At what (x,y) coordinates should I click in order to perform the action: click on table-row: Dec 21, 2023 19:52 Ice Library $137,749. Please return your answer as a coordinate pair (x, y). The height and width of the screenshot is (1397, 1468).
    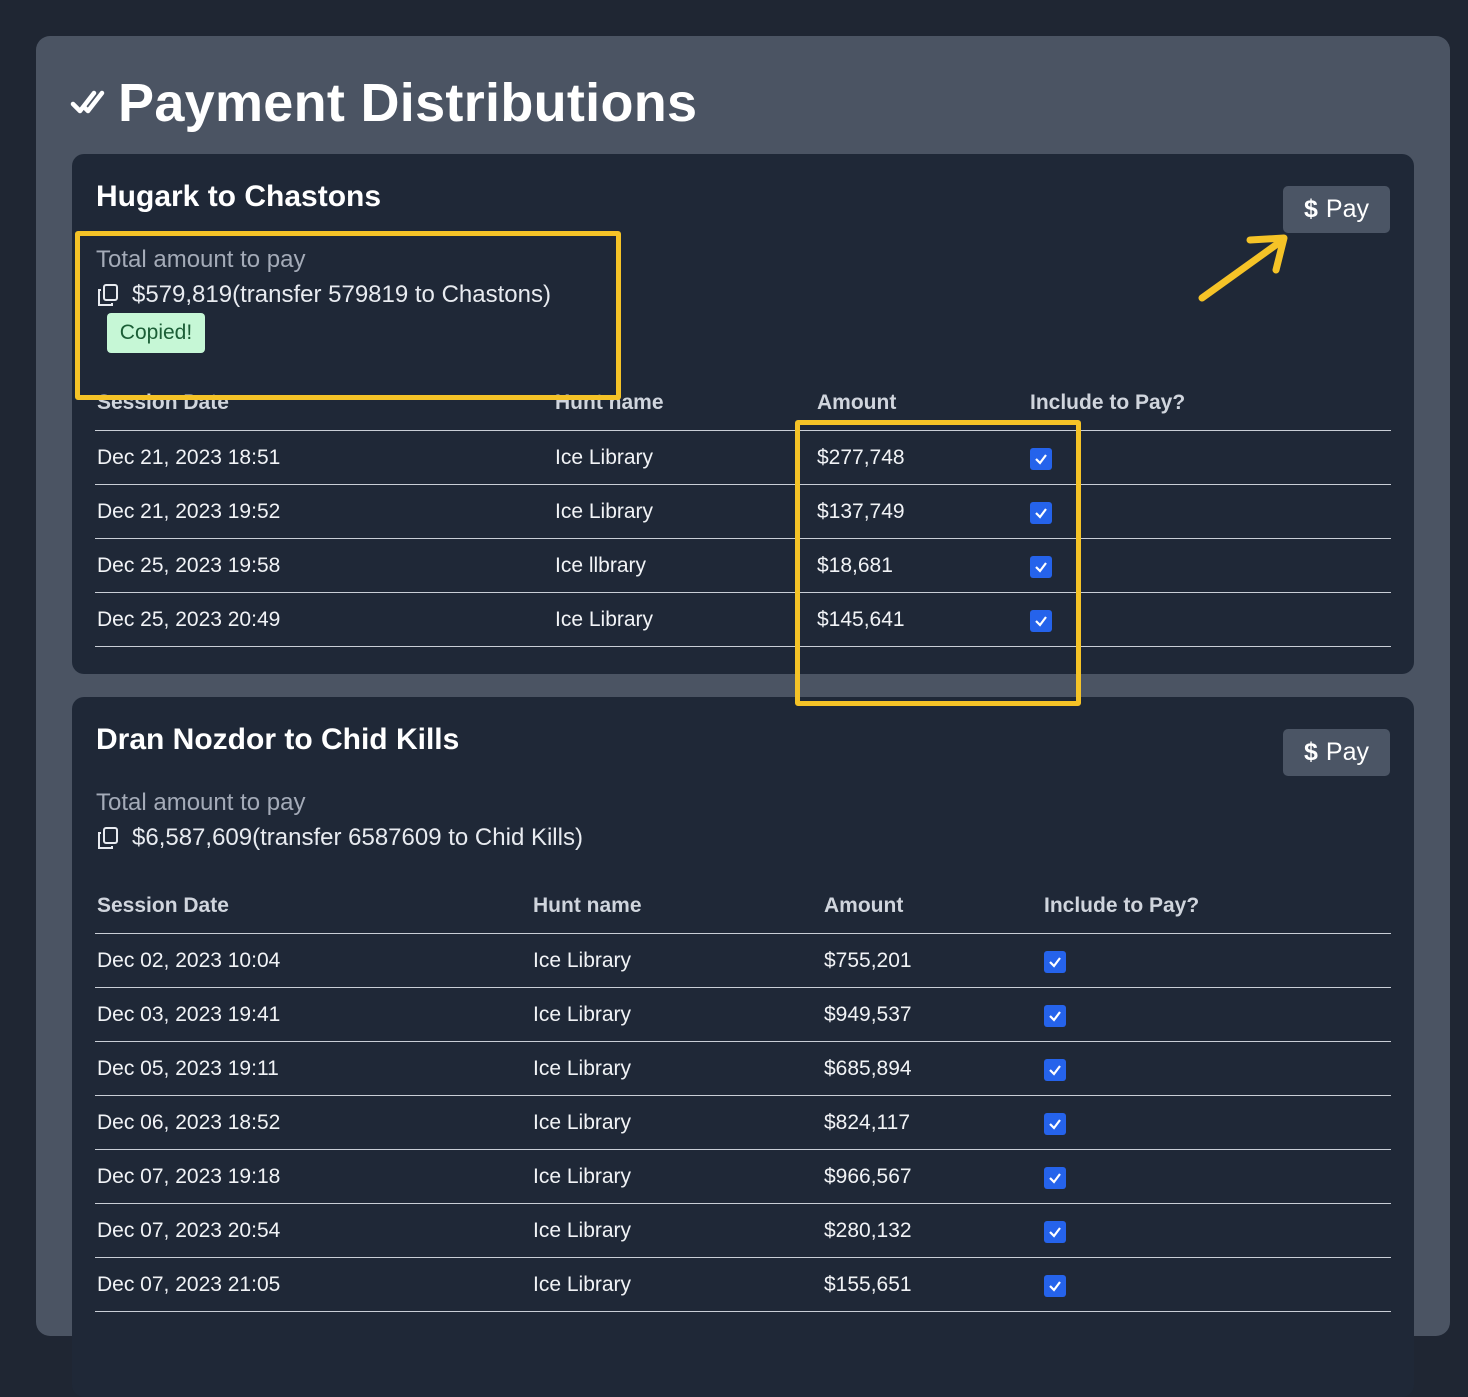
    Looking at the image, I should click on (743, 511).